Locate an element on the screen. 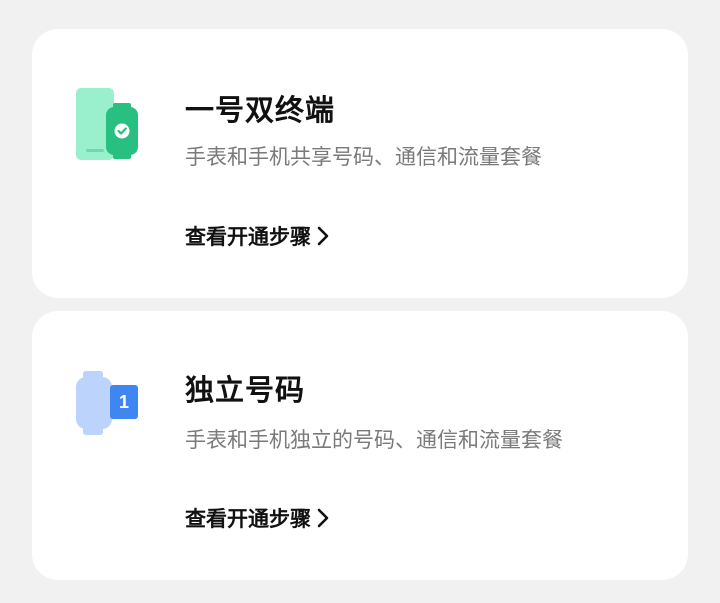  watch-number-one-icon: 1 is located at coordinates (109, 404).